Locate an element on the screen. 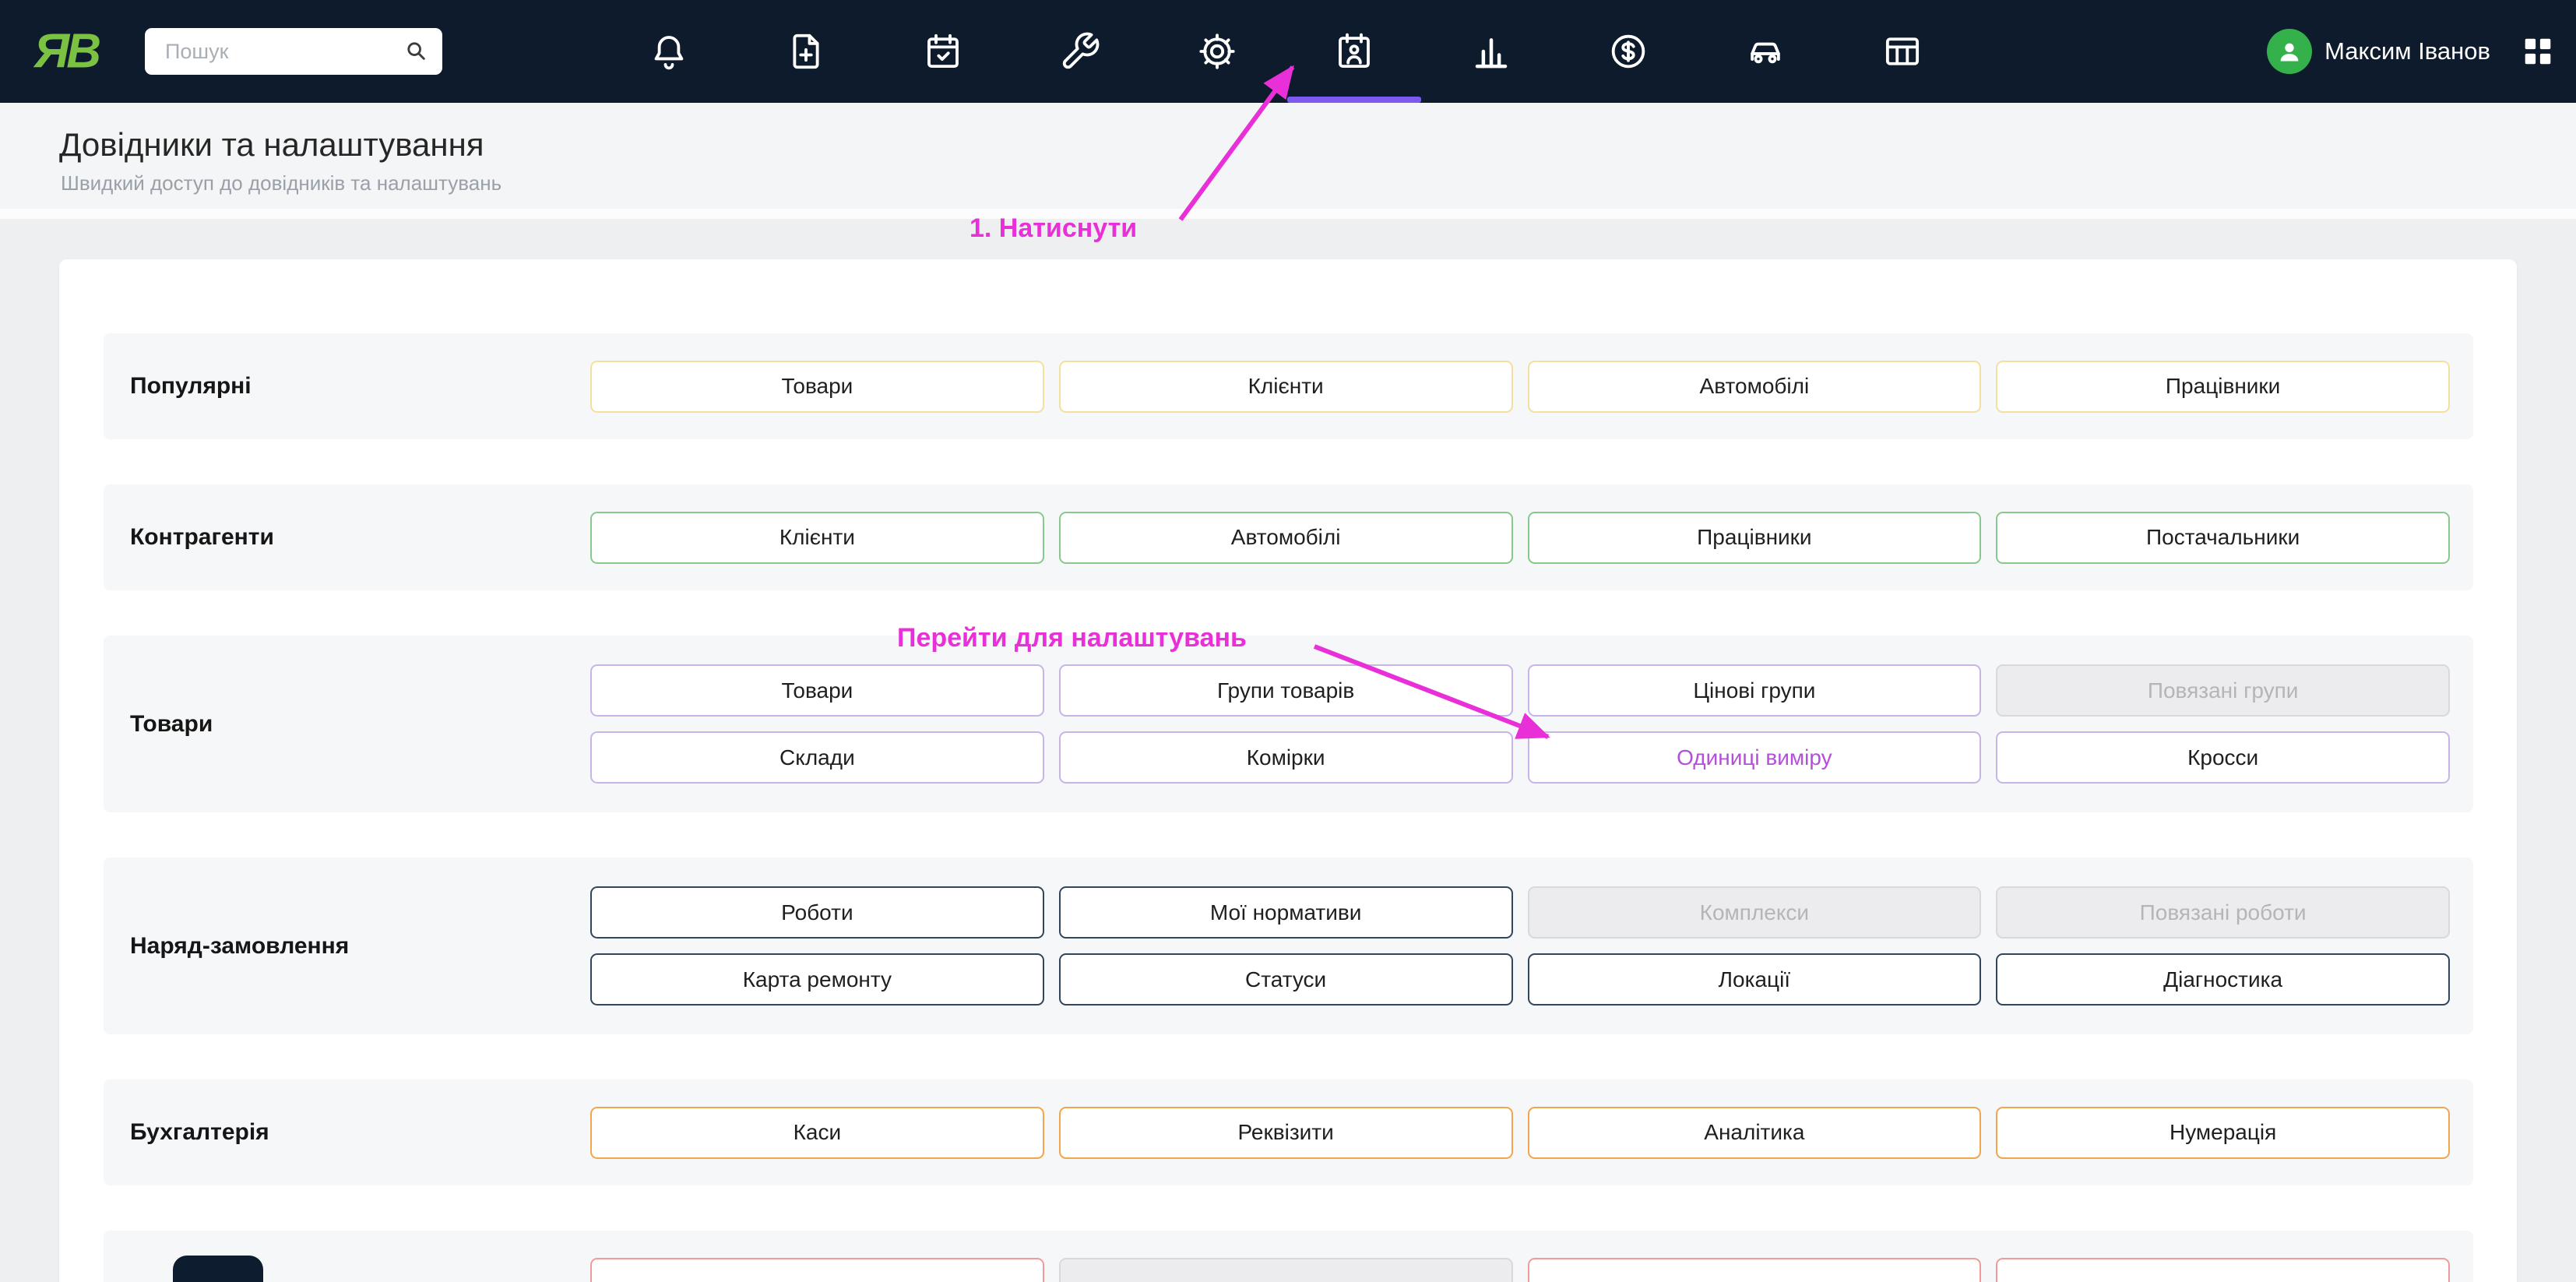 The width and height of the screenshot is (2576, 1282). section-label: Популярні is located at coordinates (191, 386).